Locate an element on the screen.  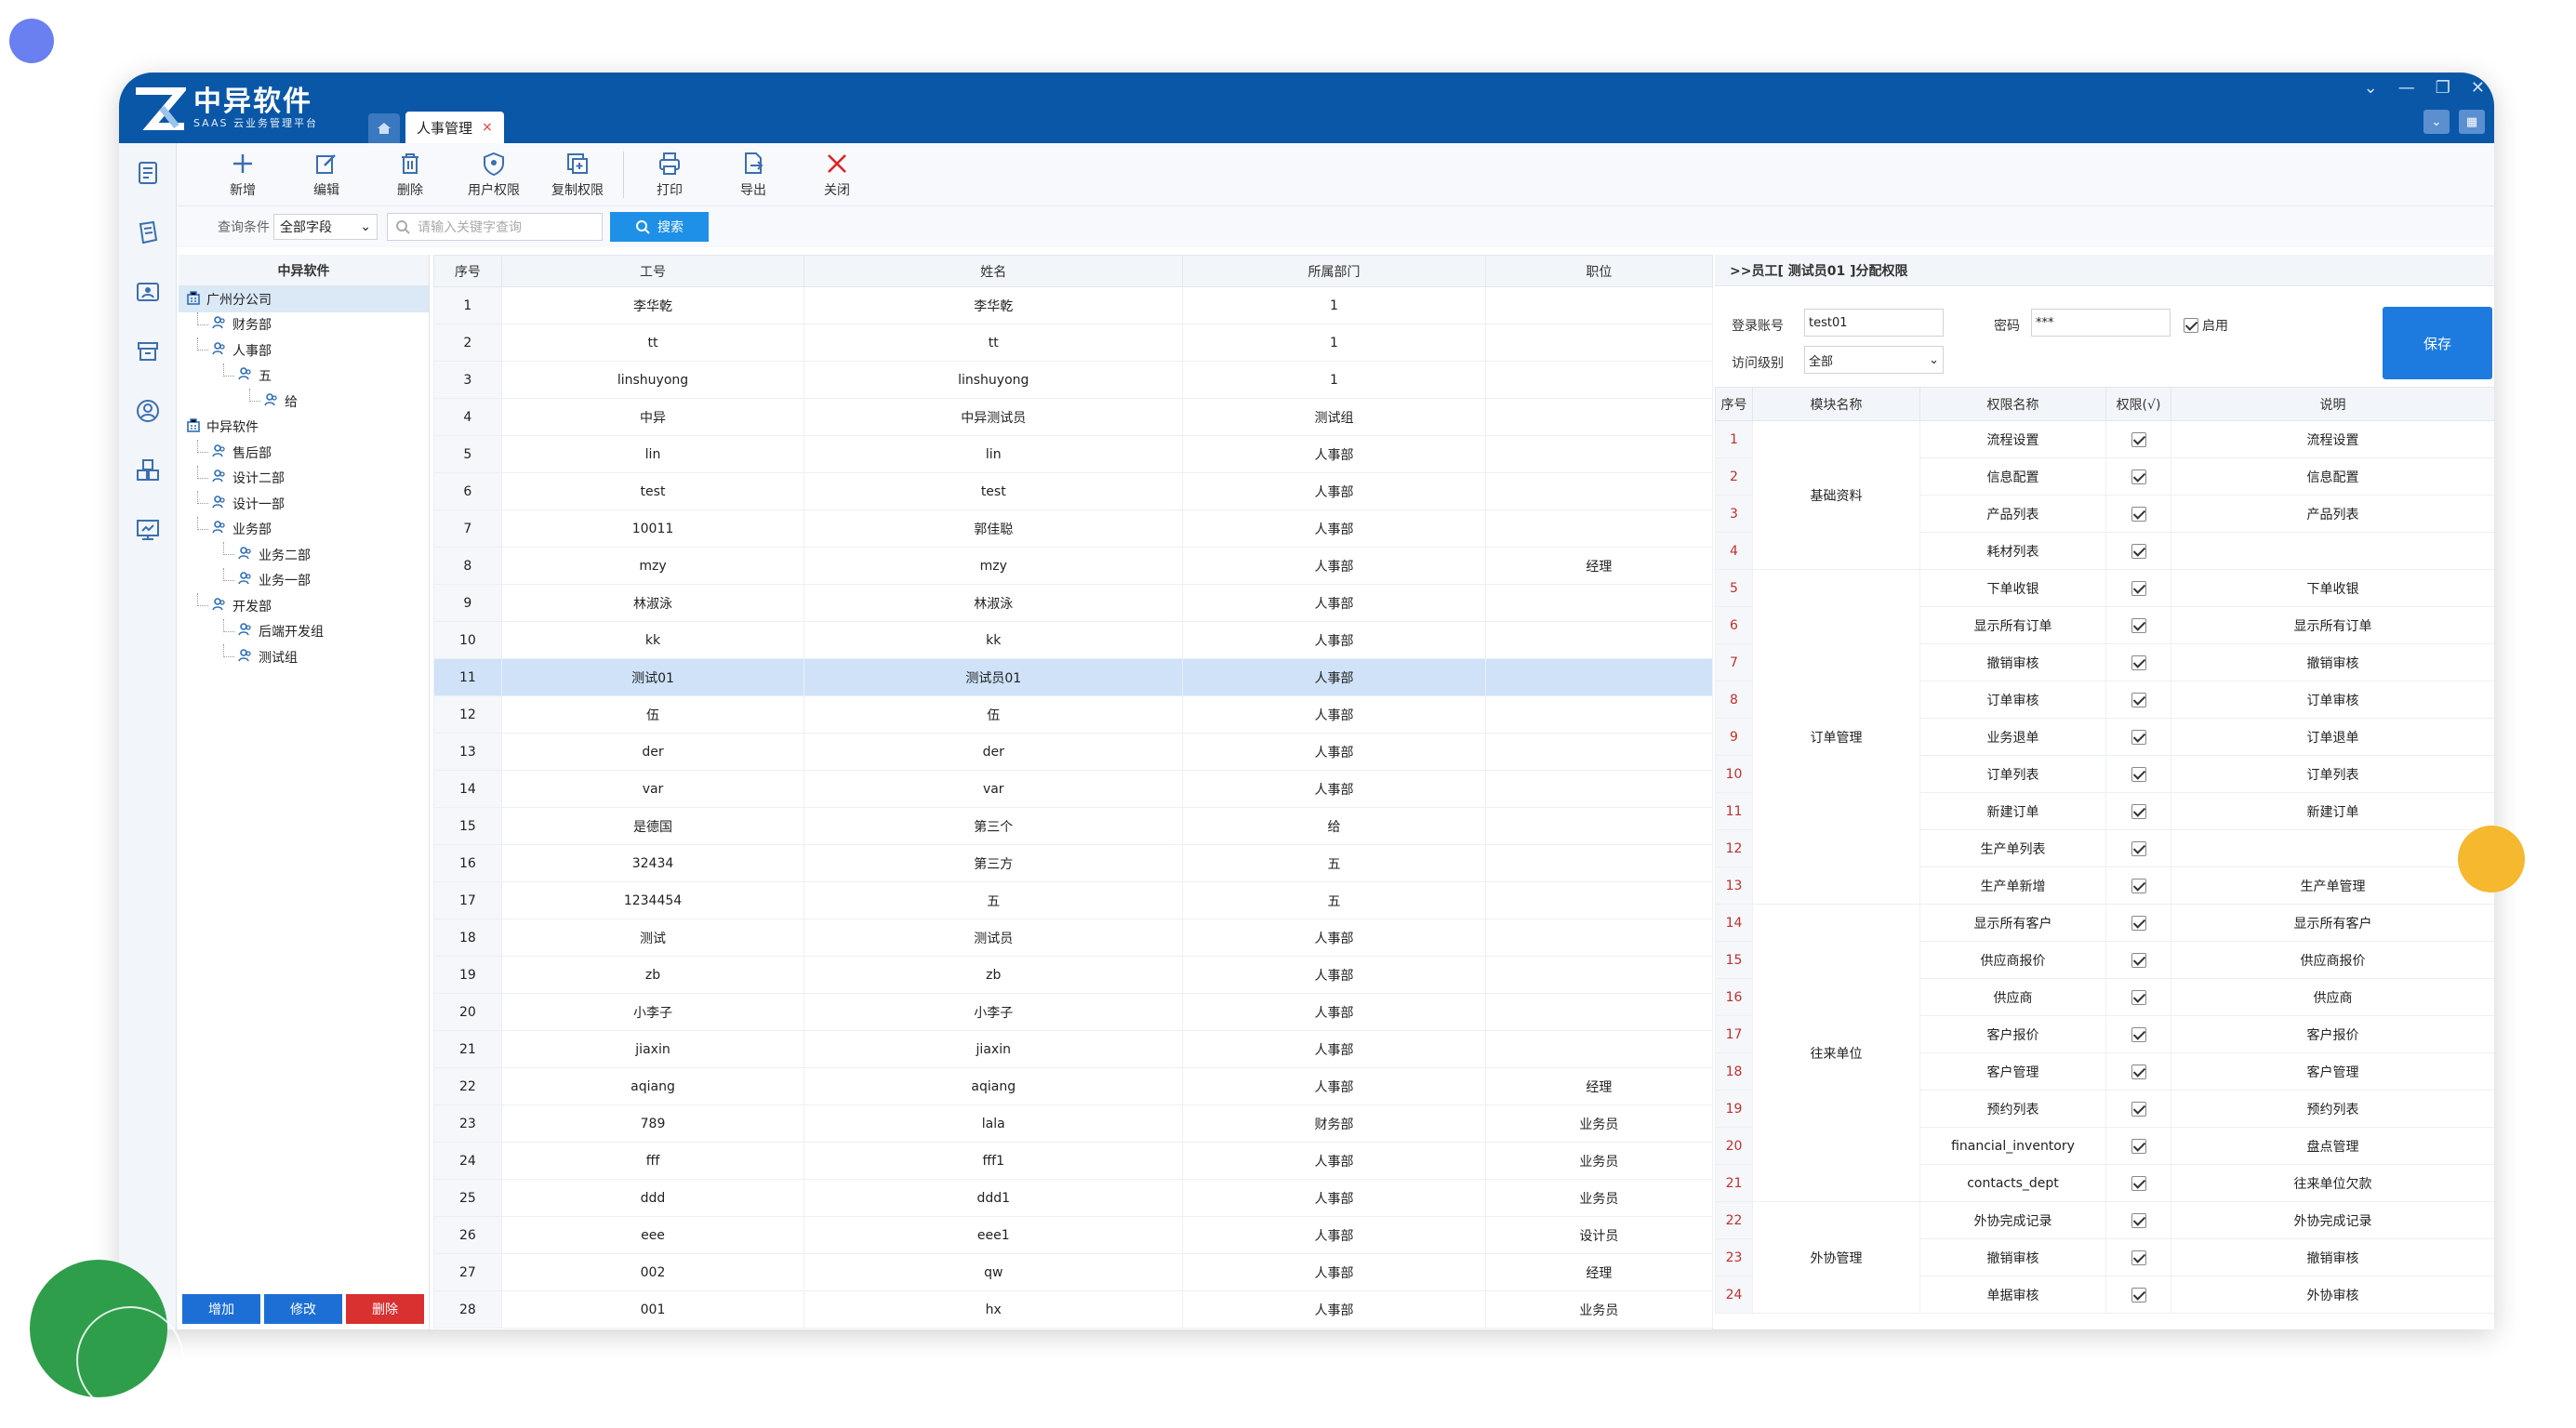
table-row: 8 mzy mzy 人事部 经理 is located at coordinates (1073, 566).